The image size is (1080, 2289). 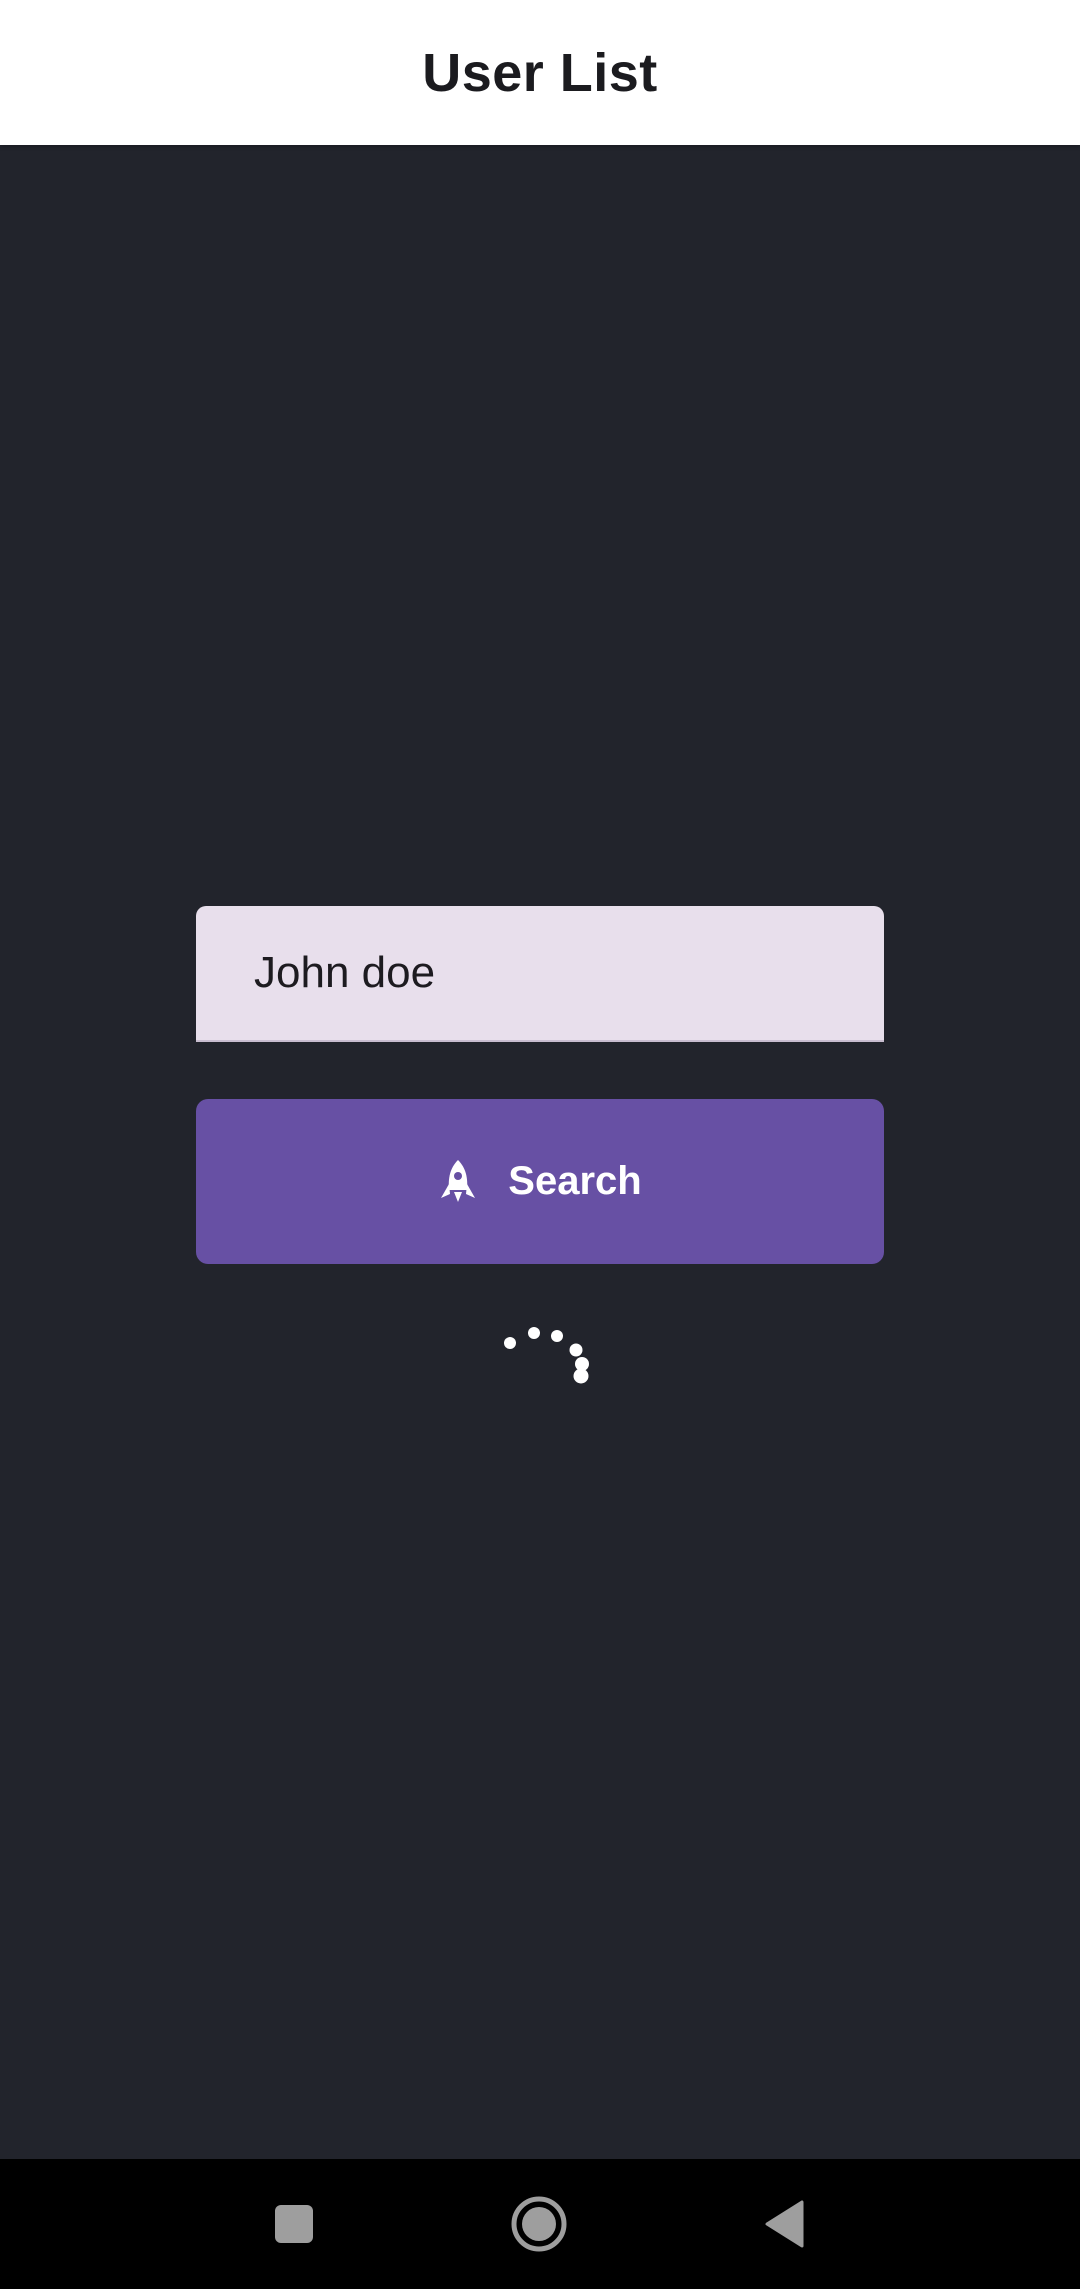 What do you see at coordinates (294, 2224) in the screenshot?
I see `recents-square-icon` at bounding box center [294, 2224].